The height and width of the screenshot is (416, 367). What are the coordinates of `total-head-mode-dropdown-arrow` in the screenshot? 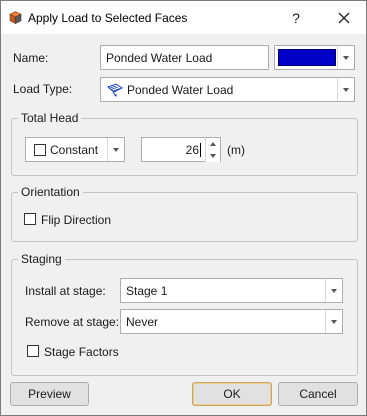 It's located at (115, 149).